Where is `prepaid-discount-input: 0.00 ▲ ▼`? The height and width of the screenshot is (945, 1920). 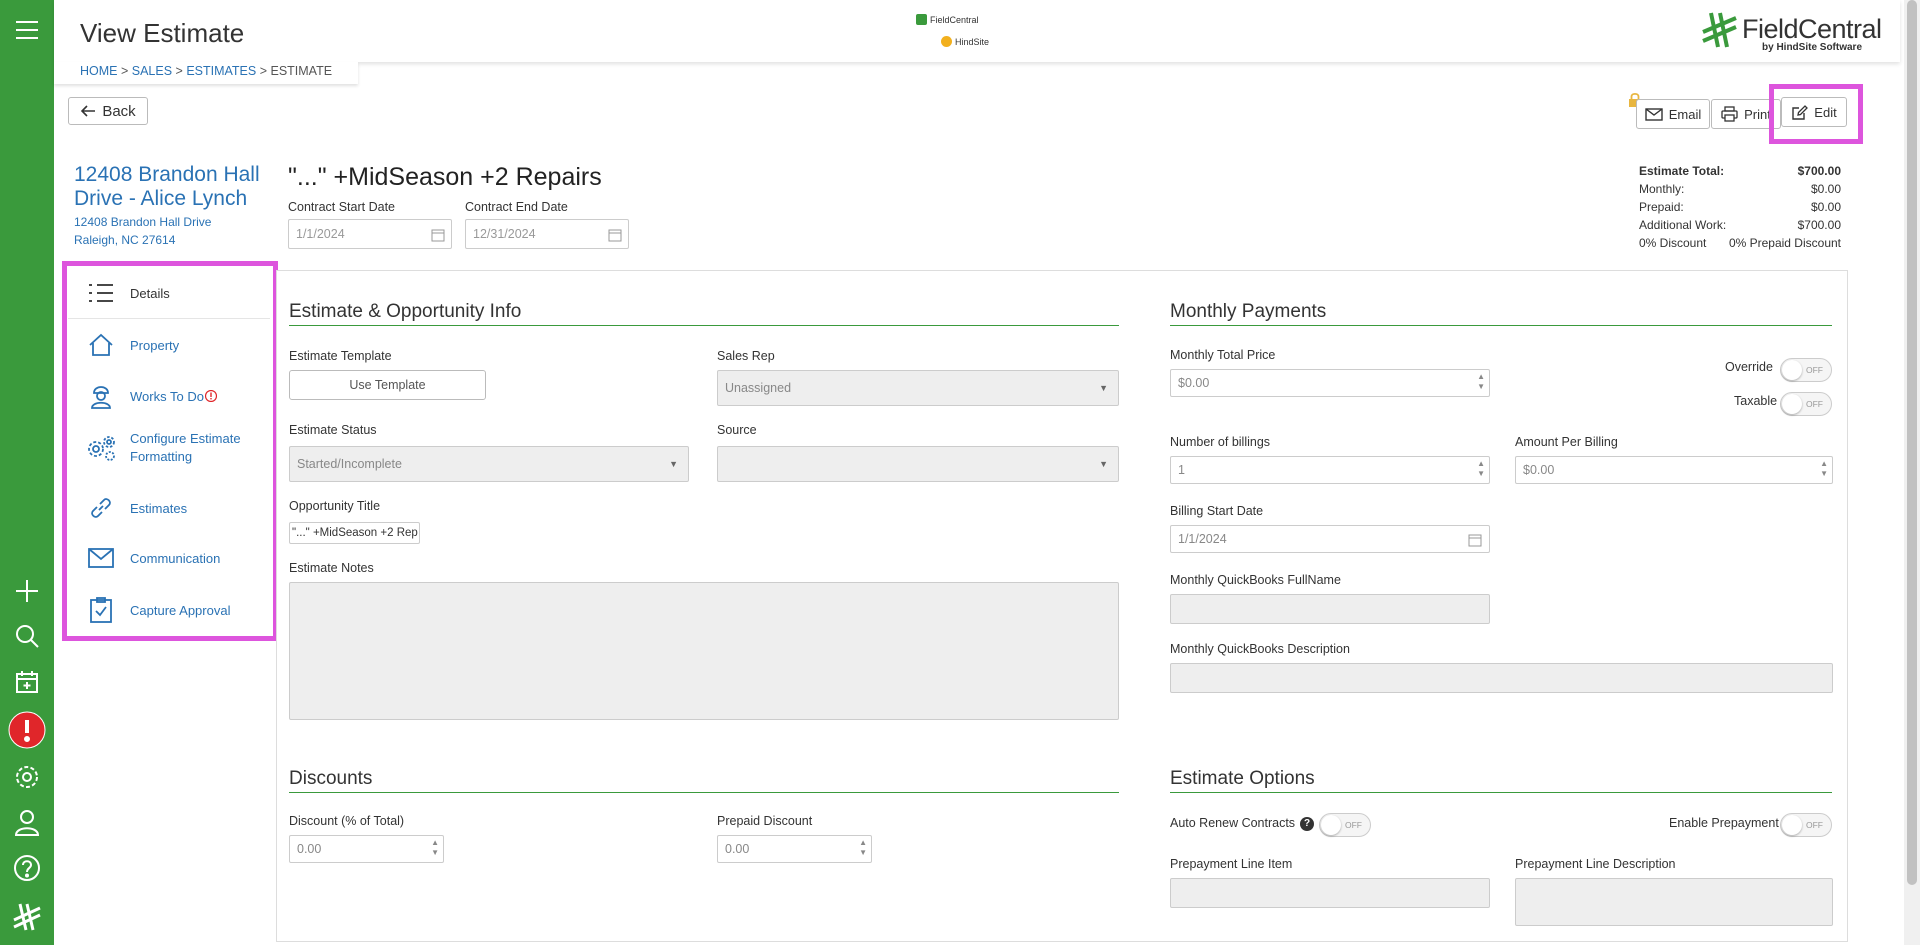
prepaid-discount-input: 0.00 ▲ ▼ is located at coordinates (794, 849).